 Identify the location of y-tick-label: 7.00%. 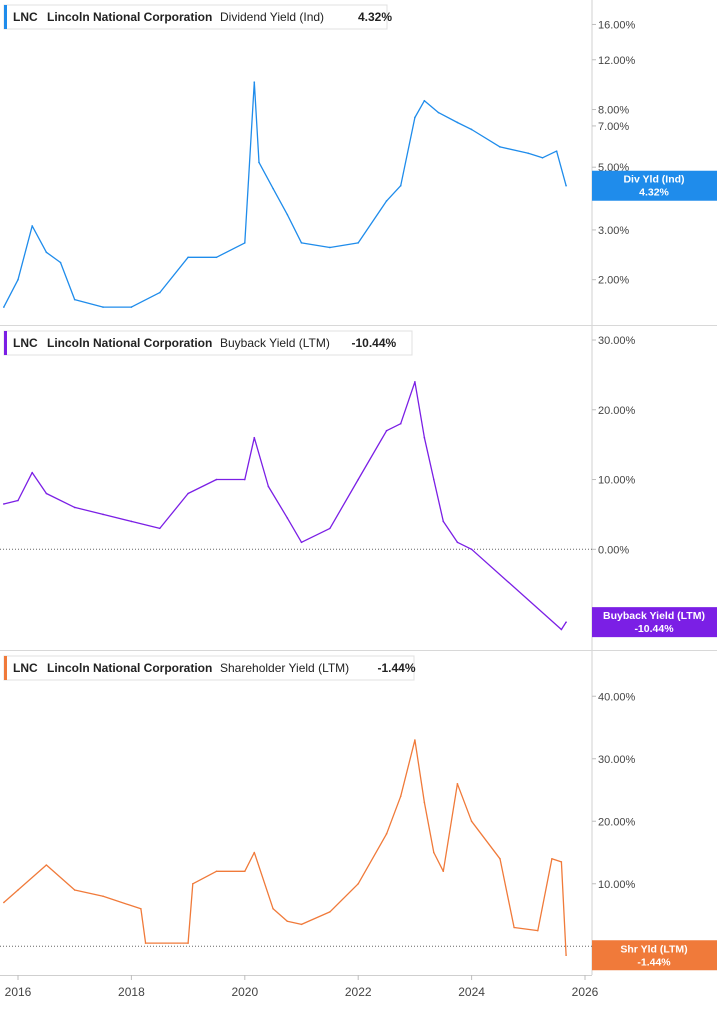
(613, 127).